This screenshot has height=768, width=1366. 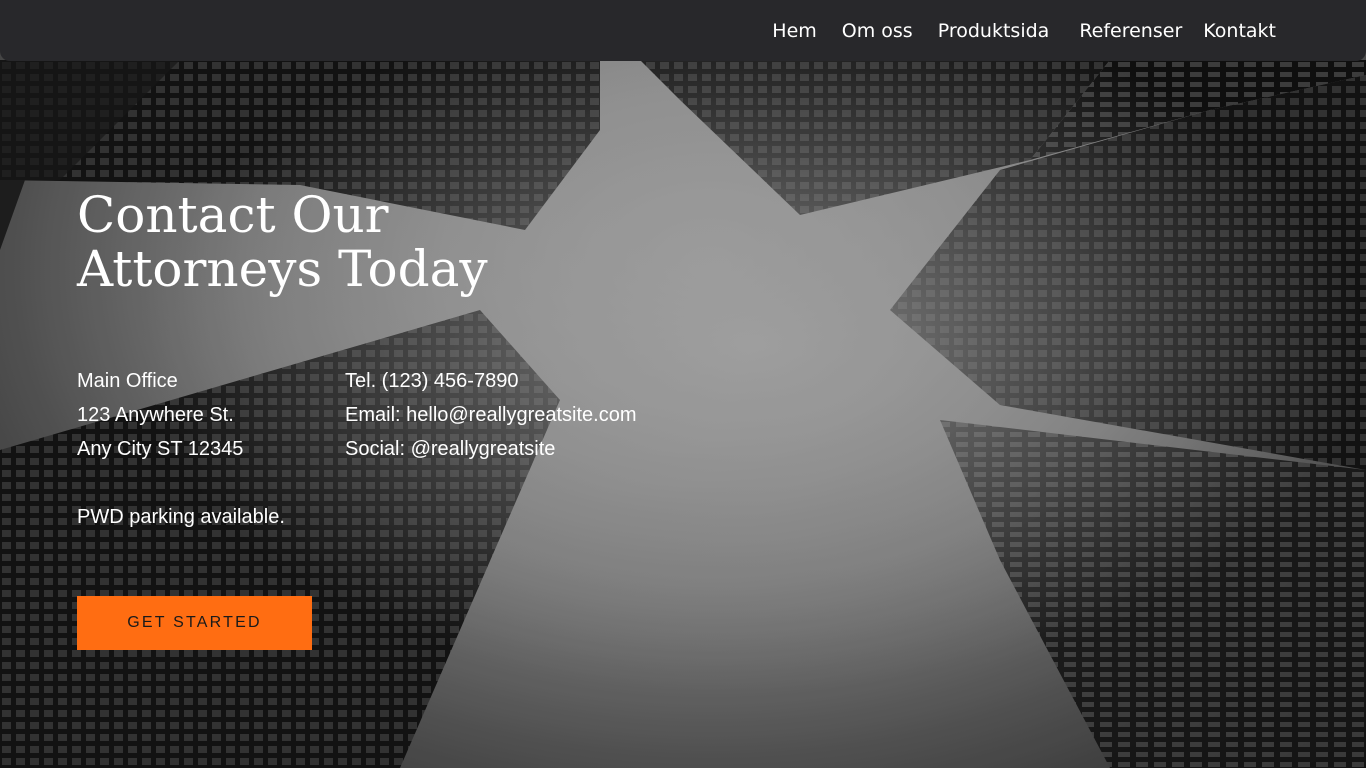 I want to click on contact-email: Email: hello@reallygreatsite.com, so click(x=491, y=415).